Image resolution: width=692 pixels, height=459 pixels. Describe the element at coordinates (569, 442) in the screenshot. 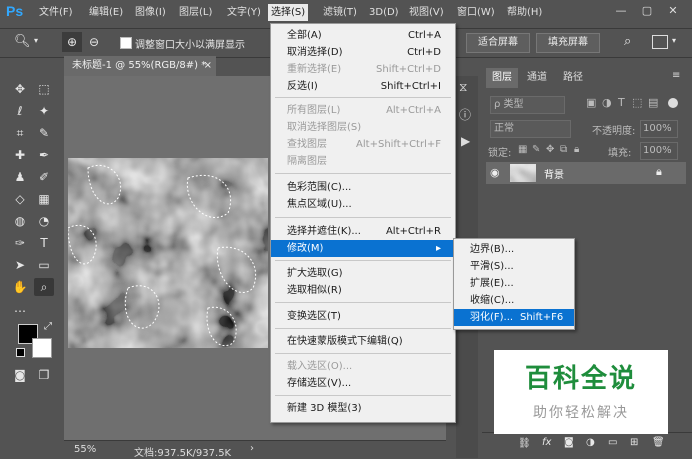

I see `mask-icon: ◙` at that location.